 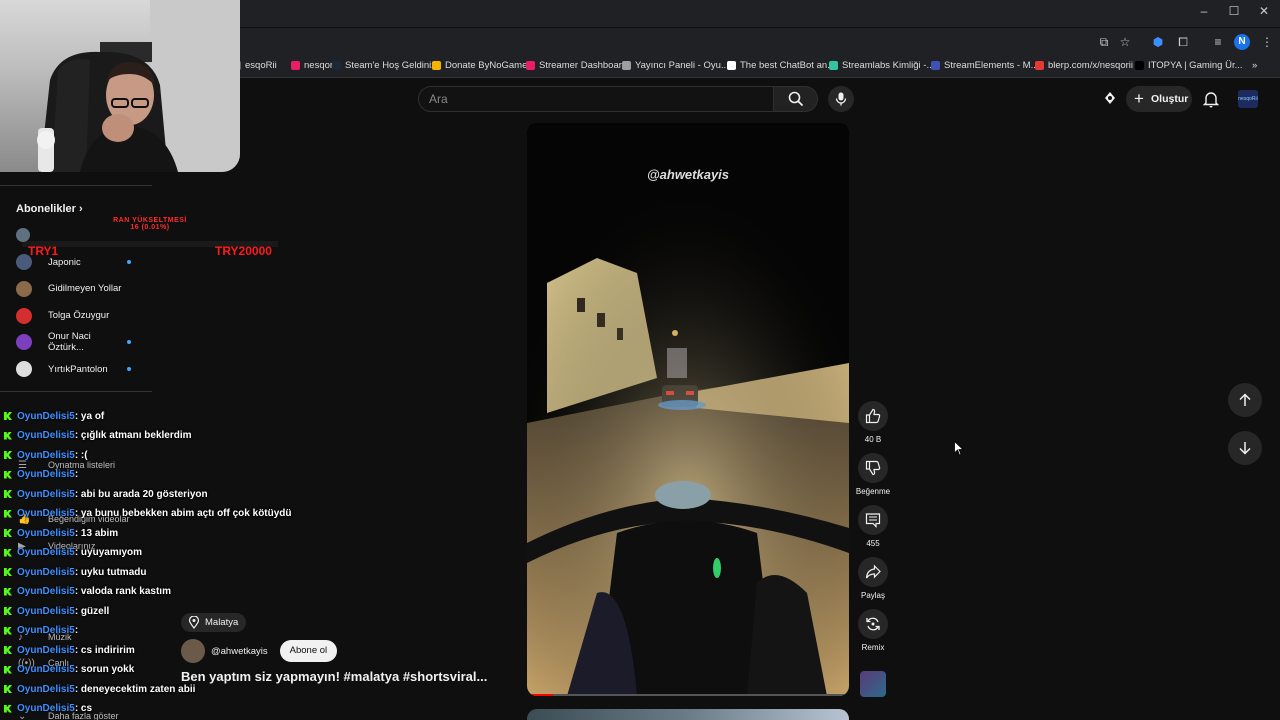 I want to click on bookmark-item: blerp.com/x/nesqorii, so click(x=1084, y=65).